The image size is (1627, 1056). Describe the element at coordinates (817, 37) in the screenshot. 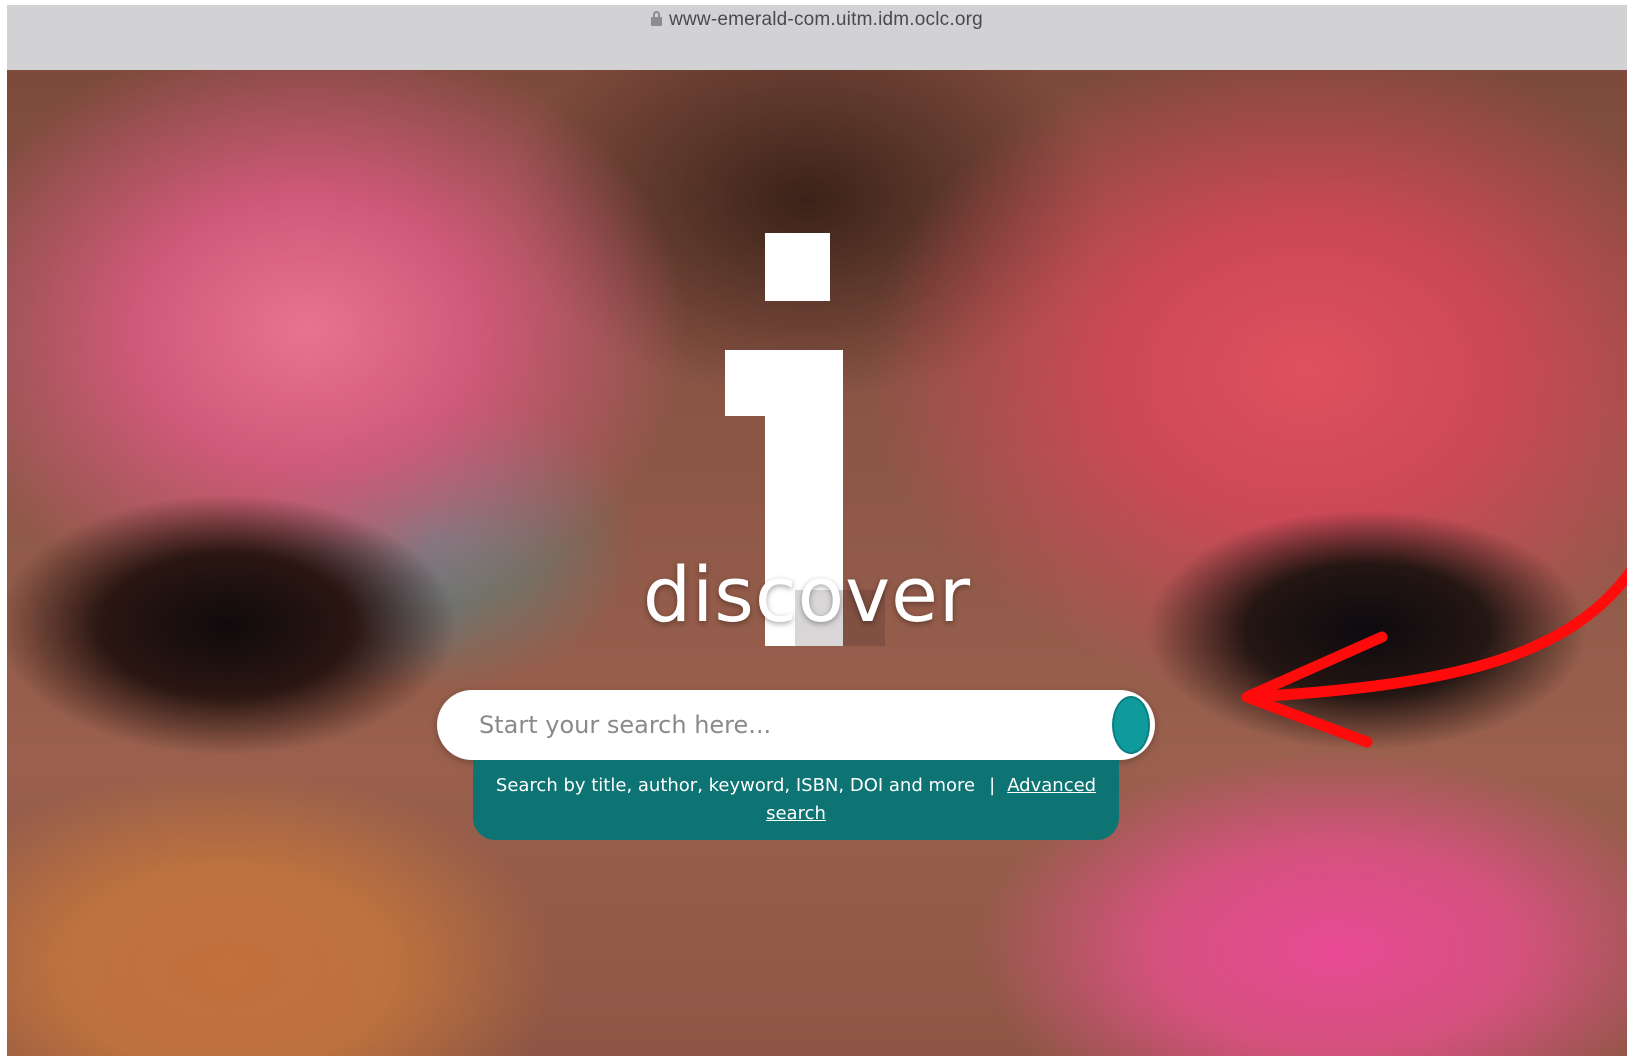

I see `browser-address-bar: www-emerald-com.uitm.idm.oclc.org` at that location.